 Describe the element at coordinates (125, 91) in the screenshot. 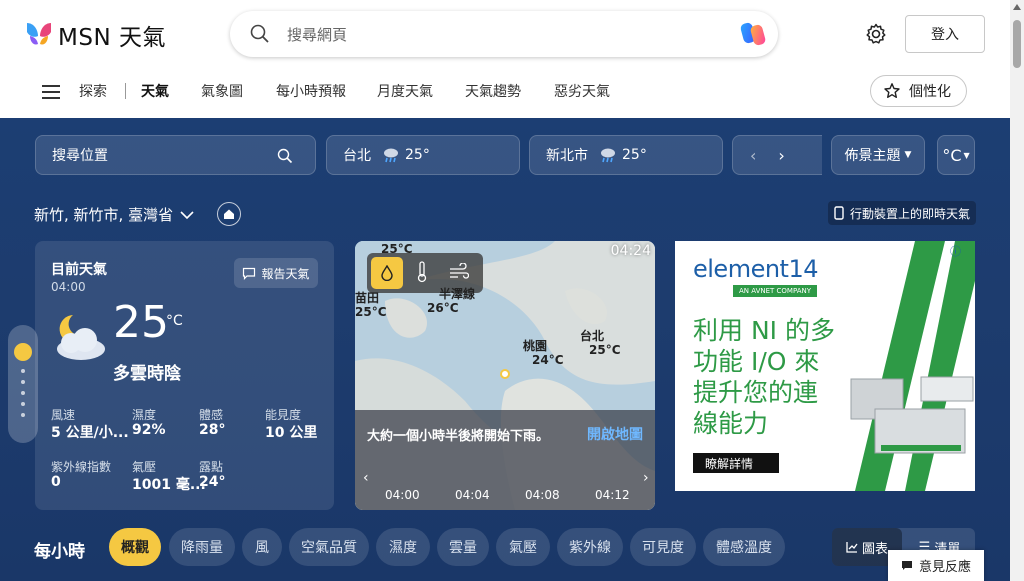

I see `nav-divider` at that location.